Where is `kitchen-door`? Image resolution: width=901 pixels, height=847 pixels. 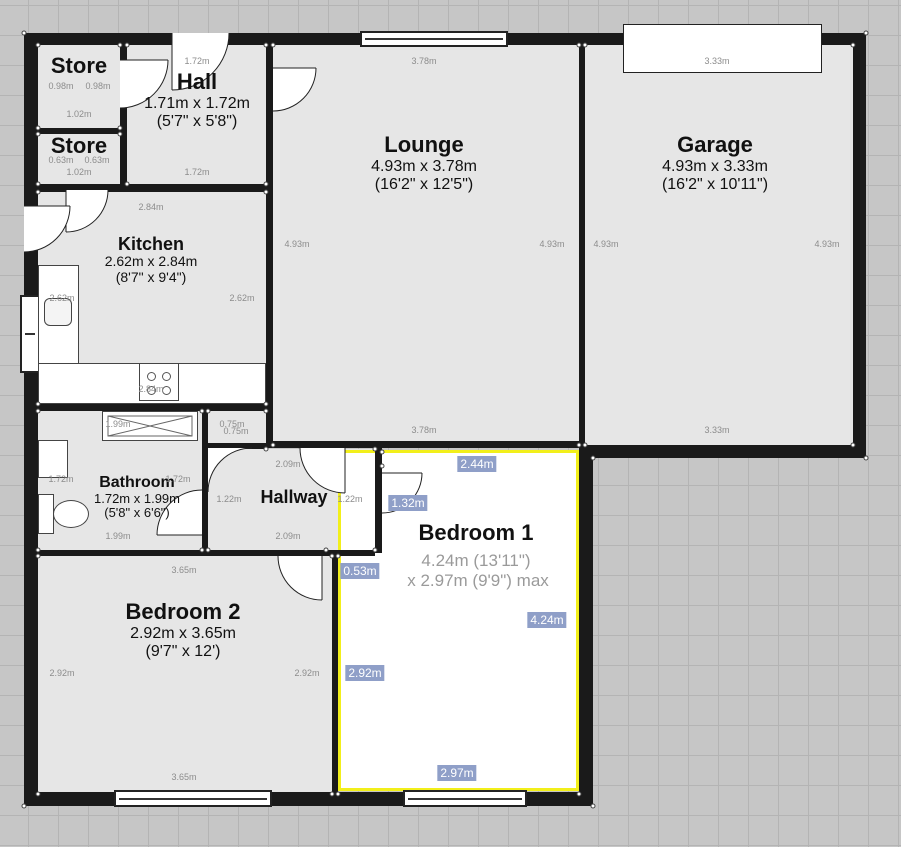
kitchen-door is located at coordinates (47, 229).